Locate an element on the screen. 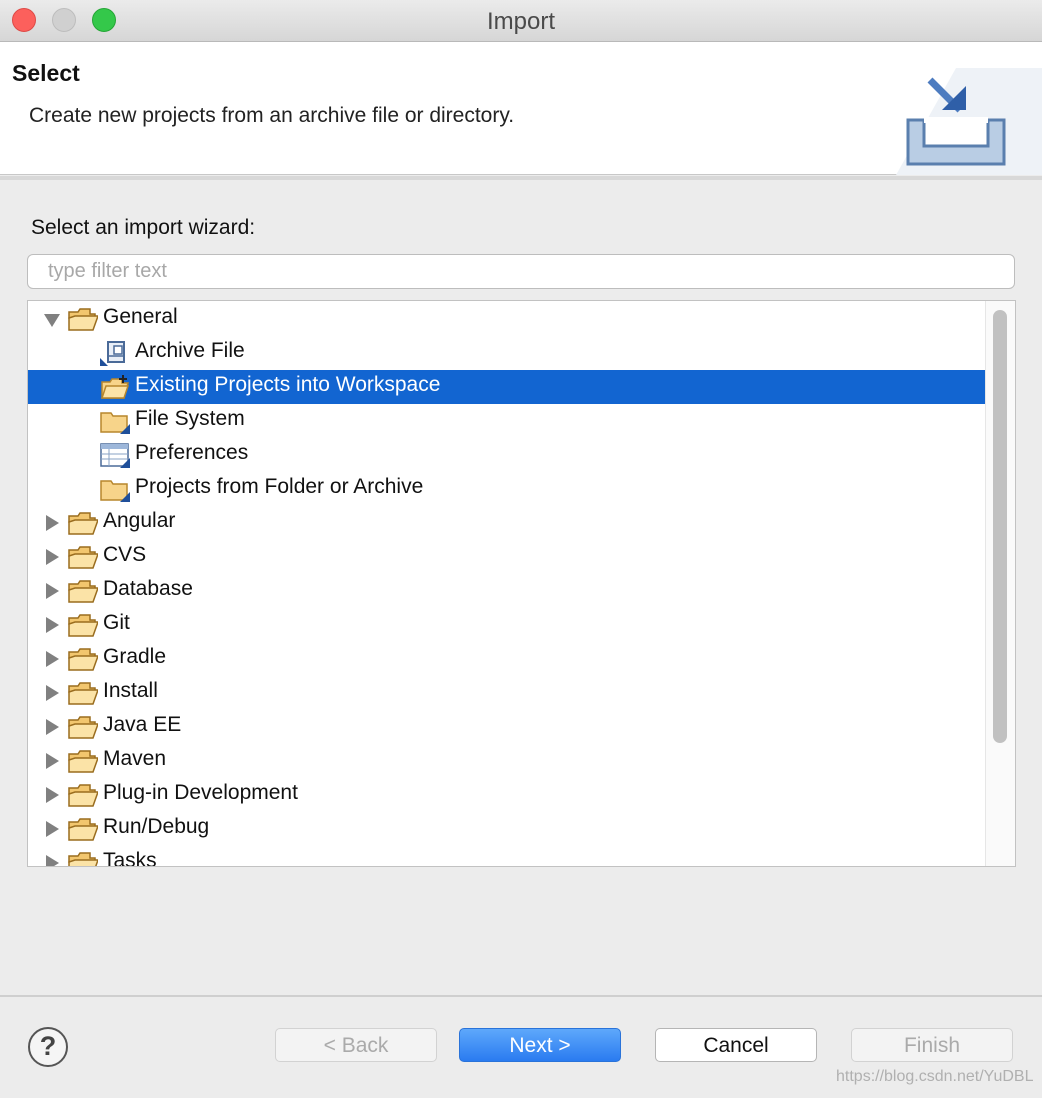 Image resolution: width=1042 pixels, height=1098 pixels. tree-category-item: Database is located at coordinates (506, 591).